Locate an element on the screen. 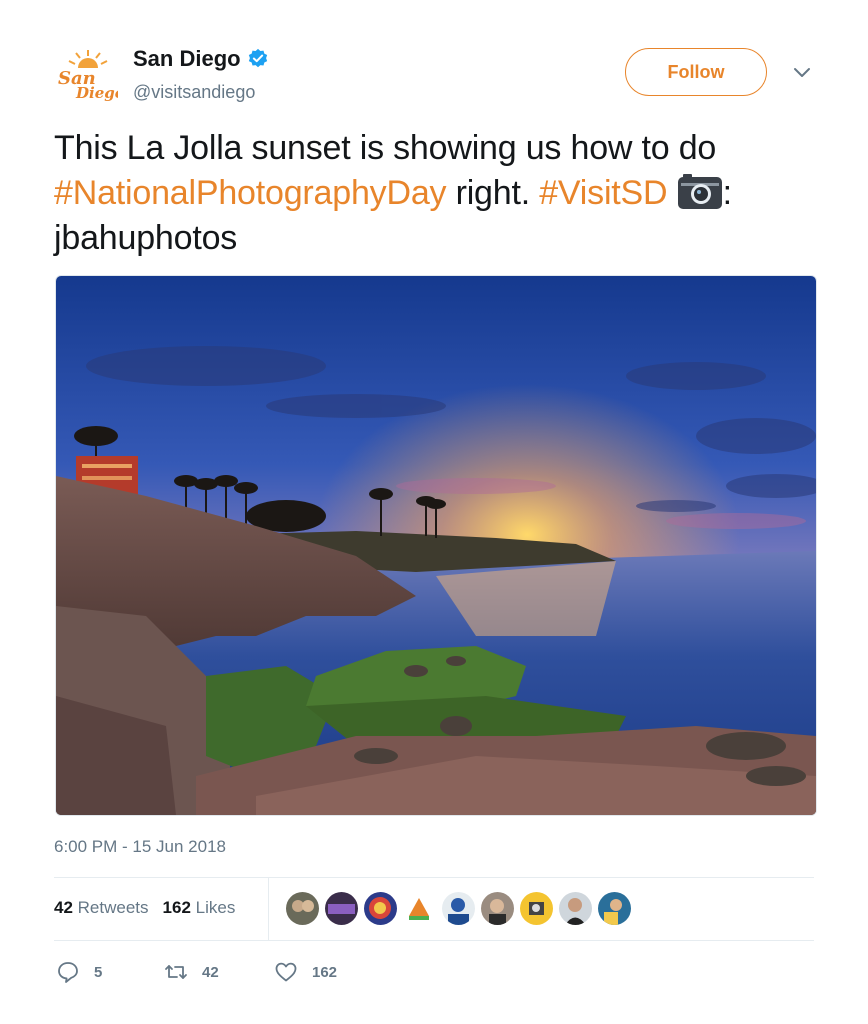 This screenshot has width=868, height=1024. hashtag-link: #NationalPhotographyDay is located at coordinates (250, 193).